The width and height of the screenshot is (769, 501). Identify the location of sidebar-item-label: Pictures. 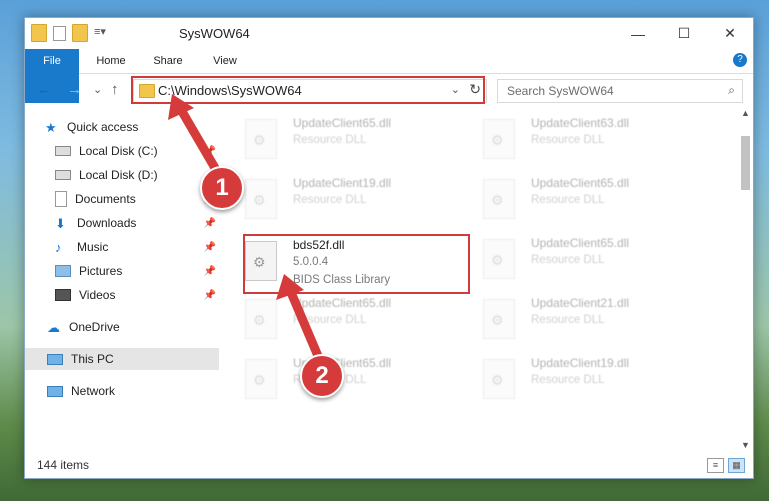
(101, 271).